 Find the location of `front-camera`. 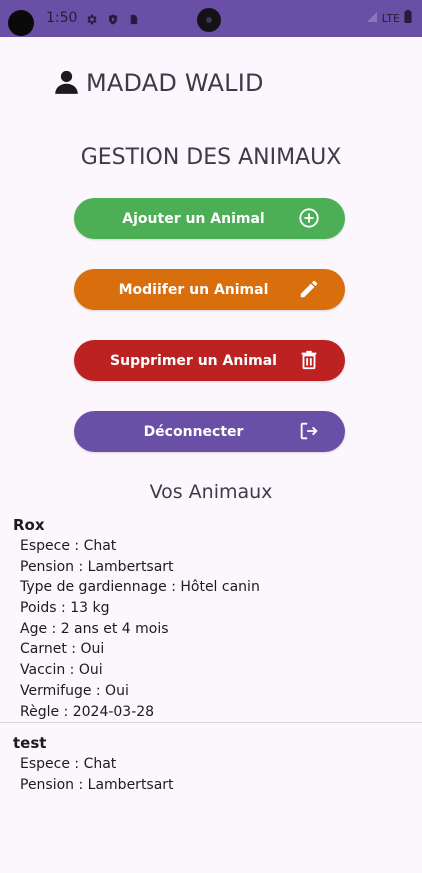

front-camera is located at coordinates (209, 20).